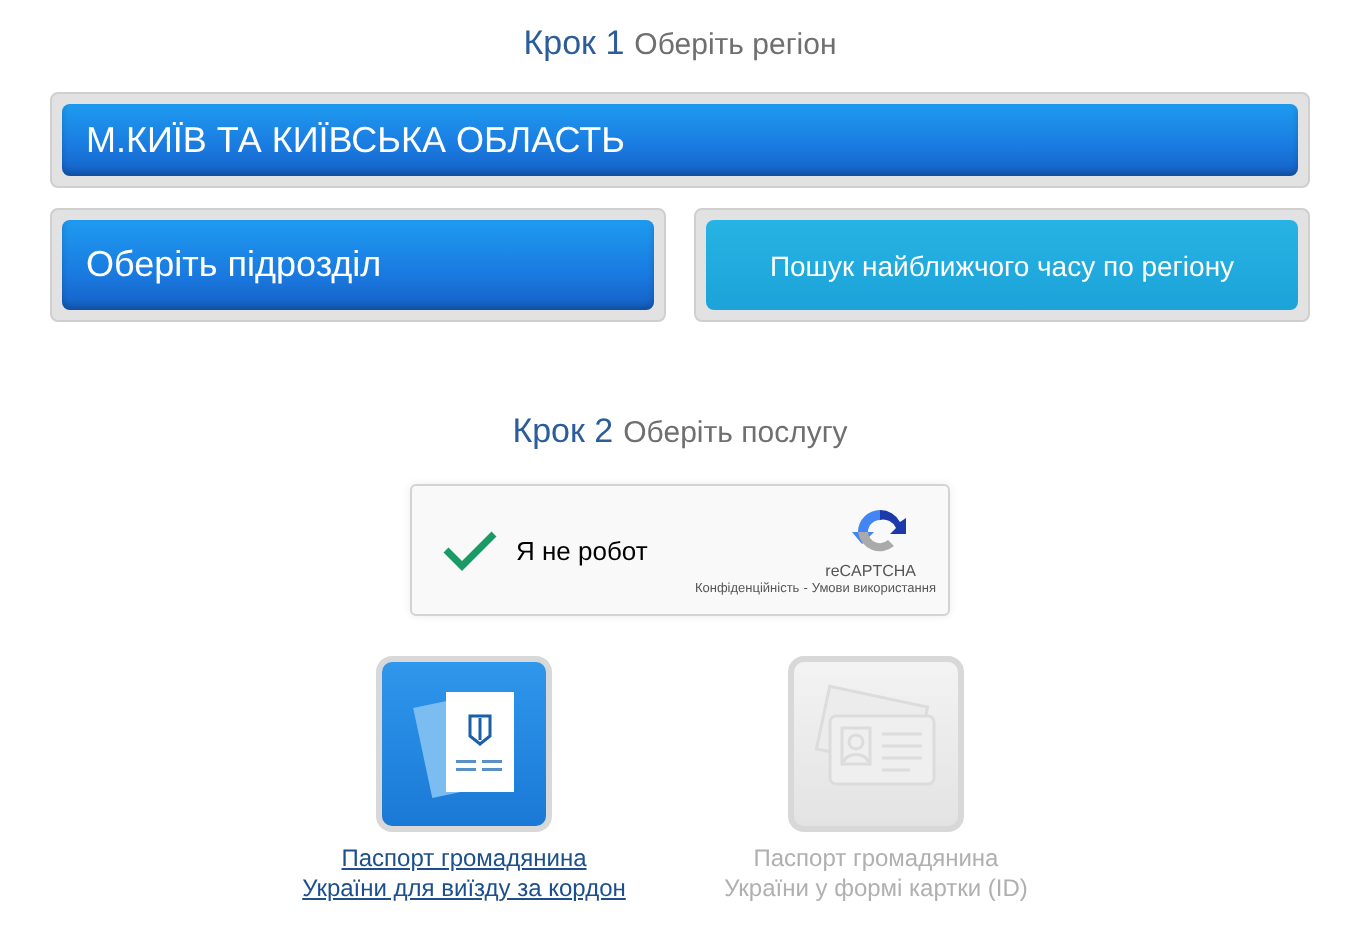 The width and height of the screenshot is (1346, 950). Describe the element at coordinates (870, 571) in the screenshot. I see `captcha-brand: reCAPTCHA` at that location.